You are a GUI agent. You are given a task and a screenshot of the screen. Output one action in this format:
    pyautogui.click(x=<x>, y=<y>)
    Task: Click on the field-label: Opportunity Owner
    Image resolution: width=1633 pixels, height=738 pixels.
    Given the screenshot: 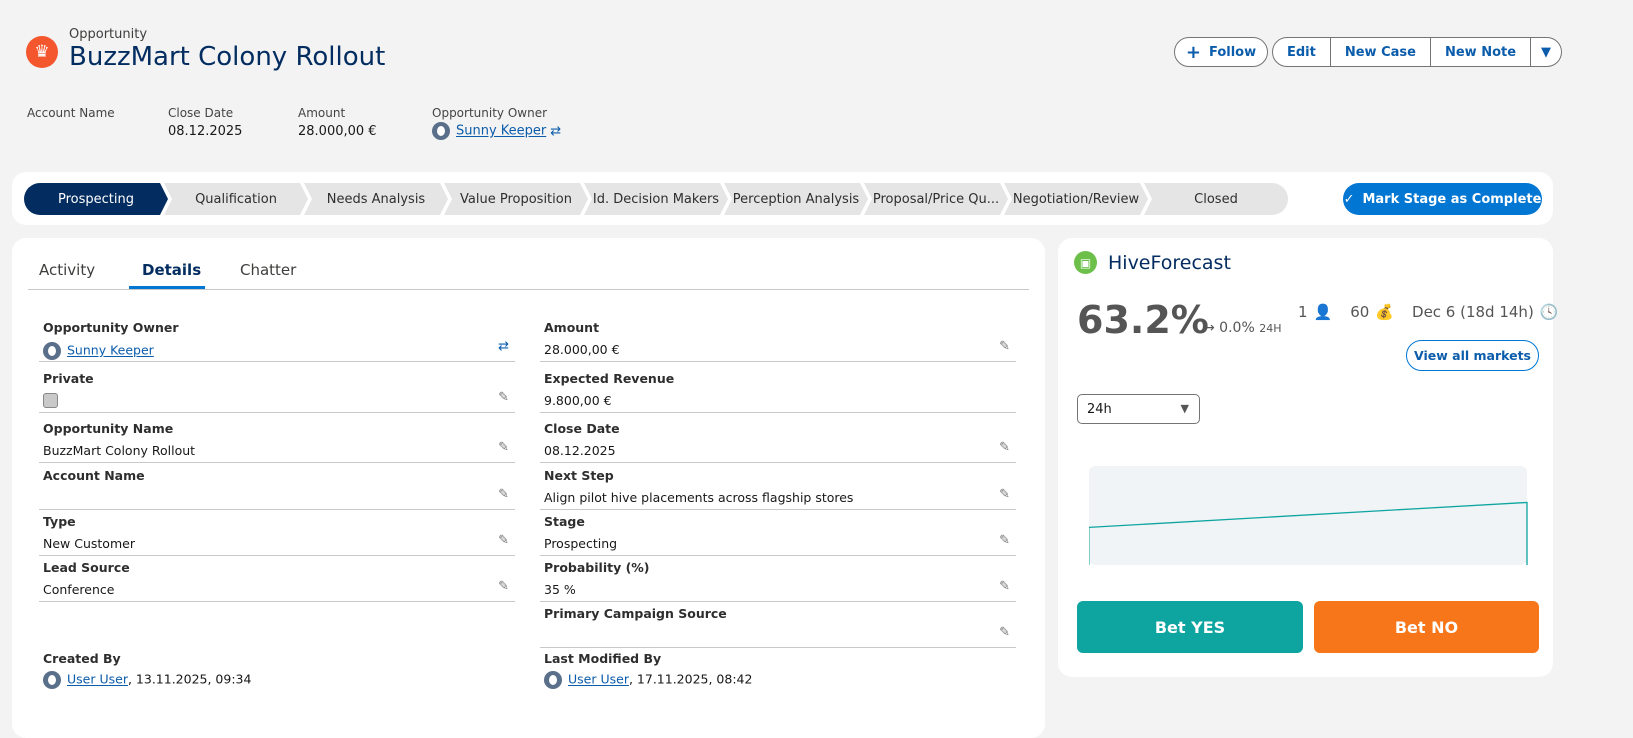 What is the action you would take?
    pyautogui.click(x=111, y=327)
    